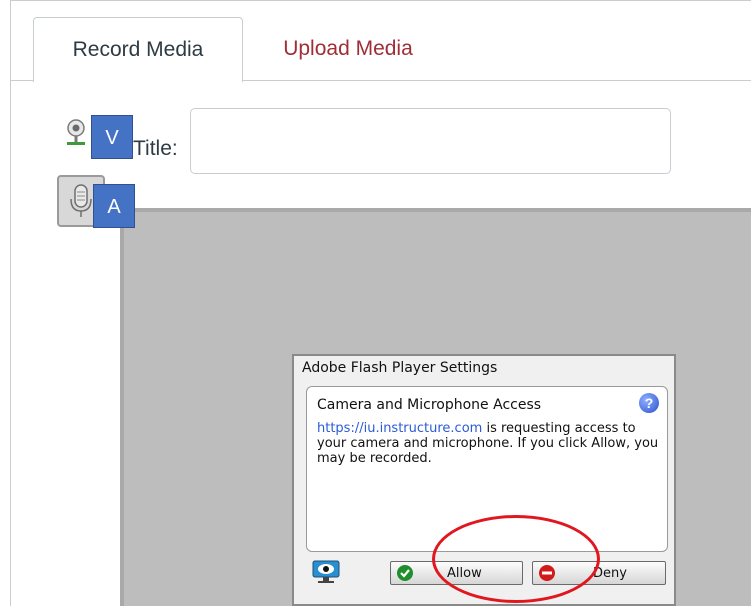 The width and height of the screenshot is (751, 606). I want to click on flash-dialog-title: Adobe Flash Player Settings, so click(400, 368).